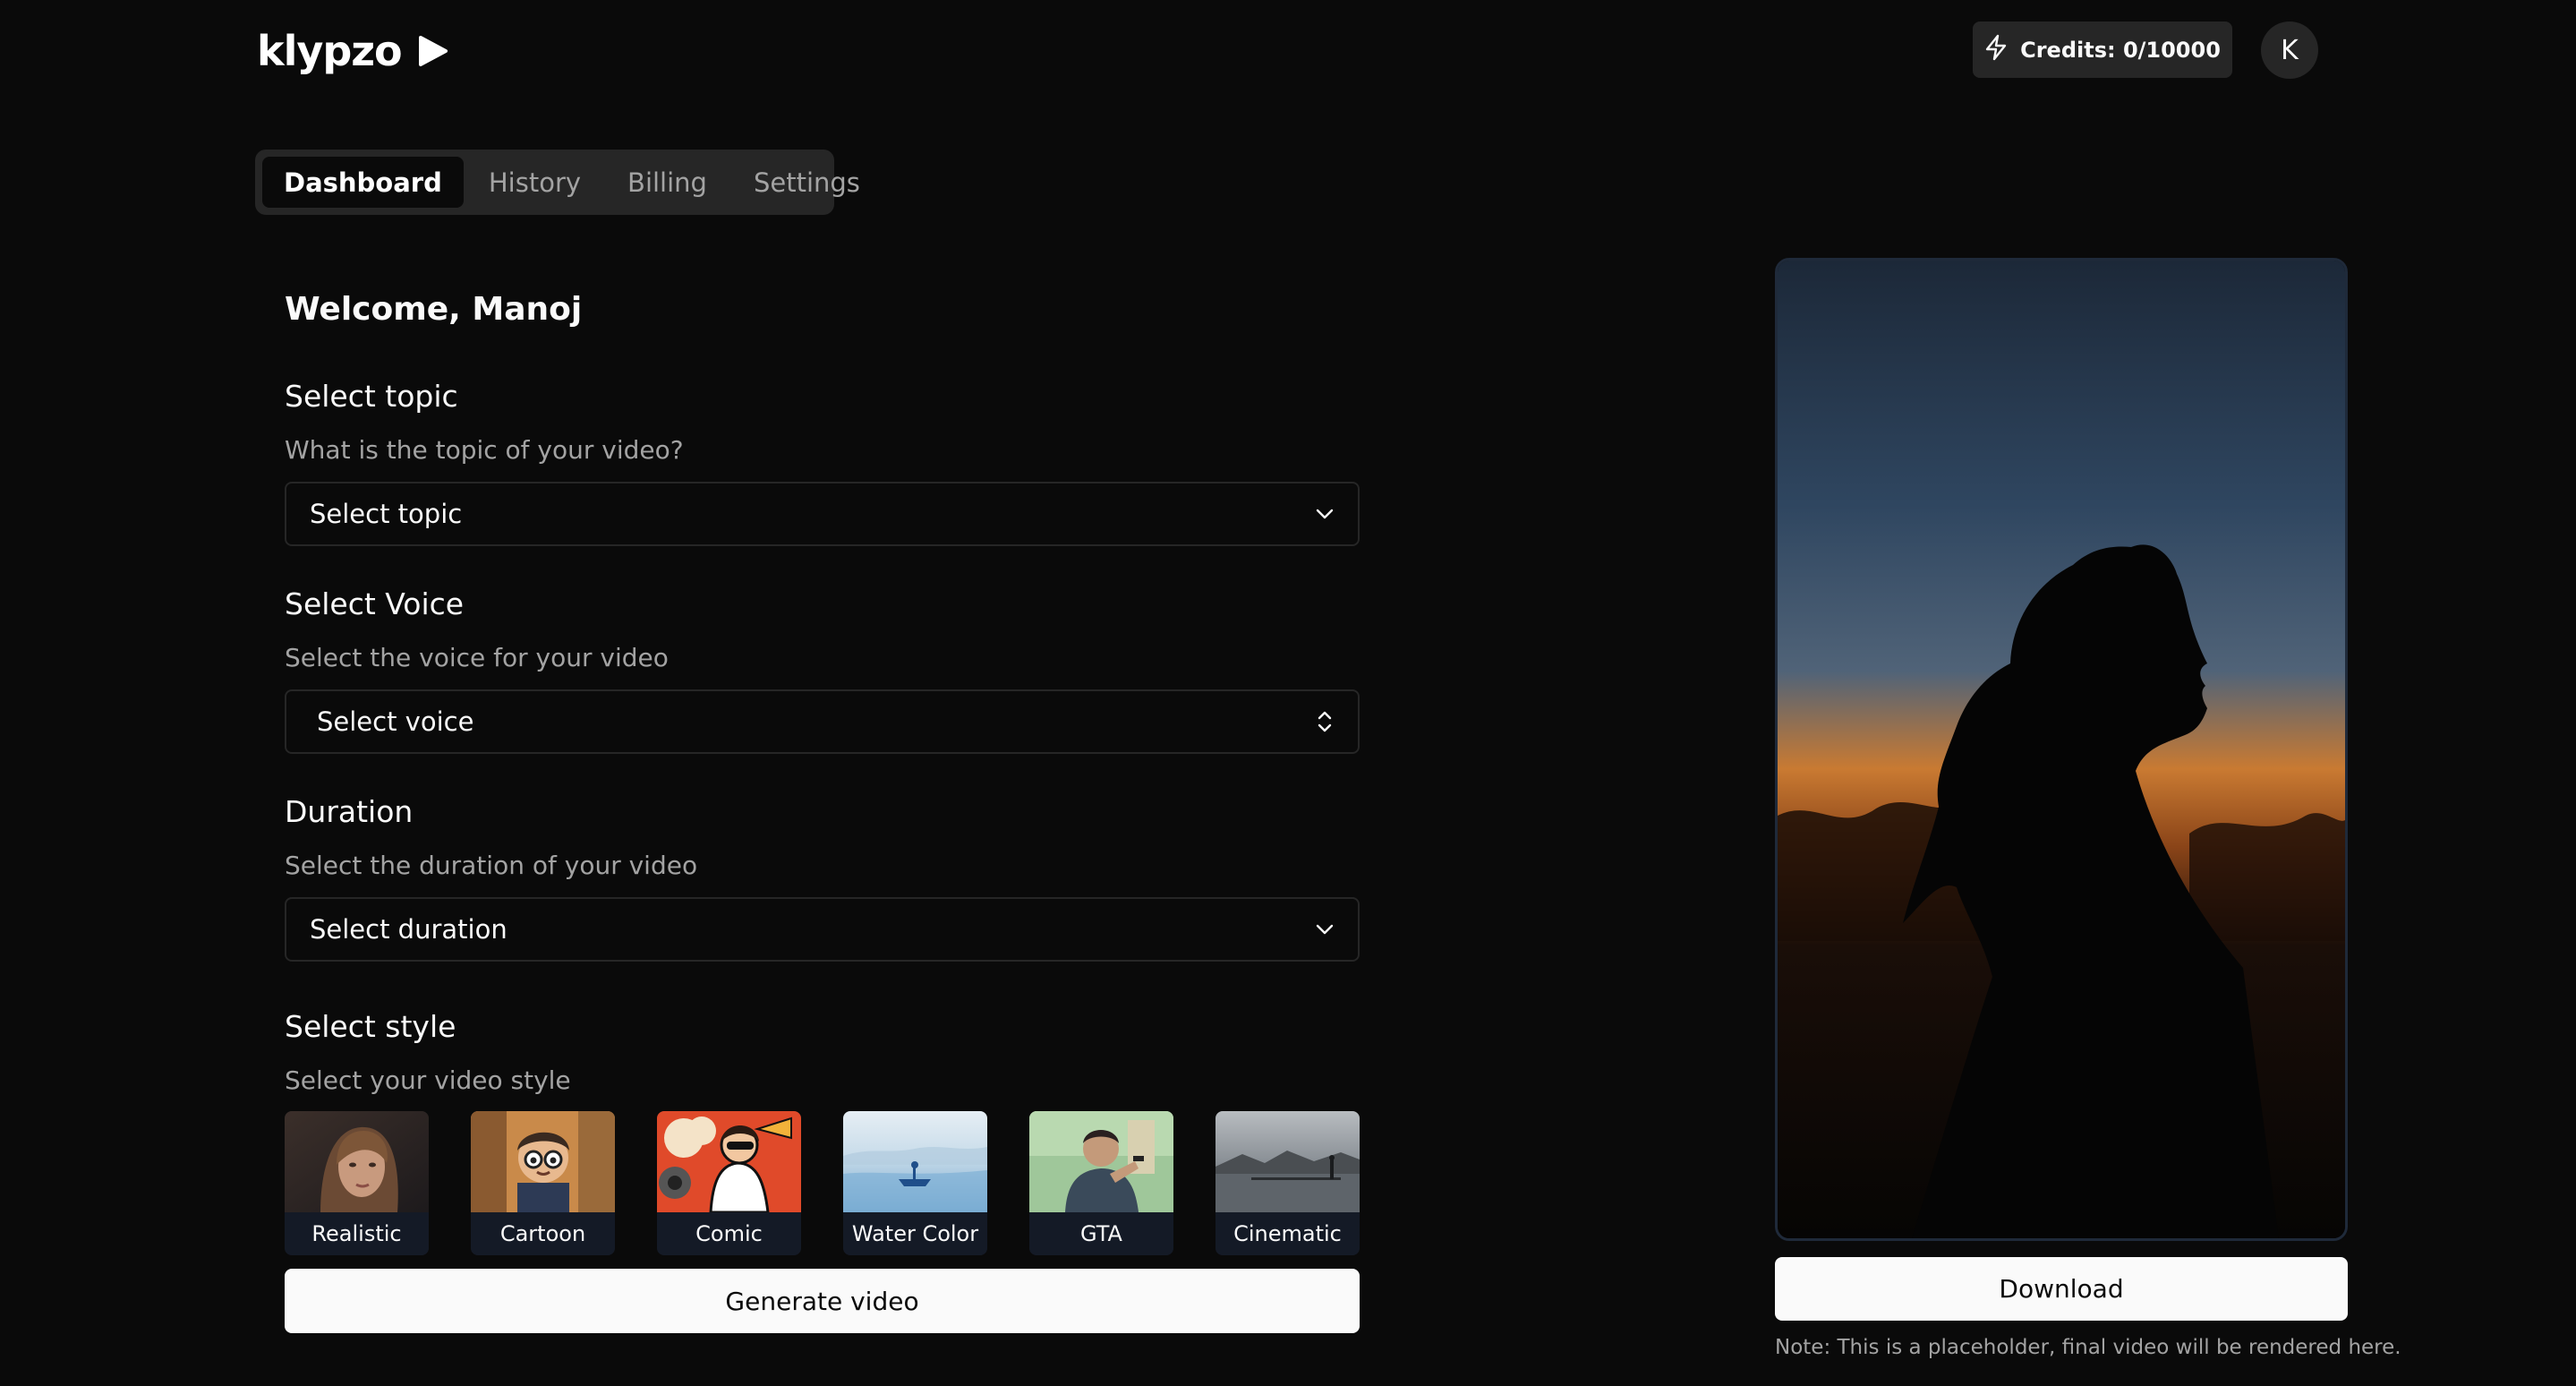 The width and height of the screenshot is (2576, 1386). I want to click on credits-button: Credits: 0/10000, so click(2102, 49).